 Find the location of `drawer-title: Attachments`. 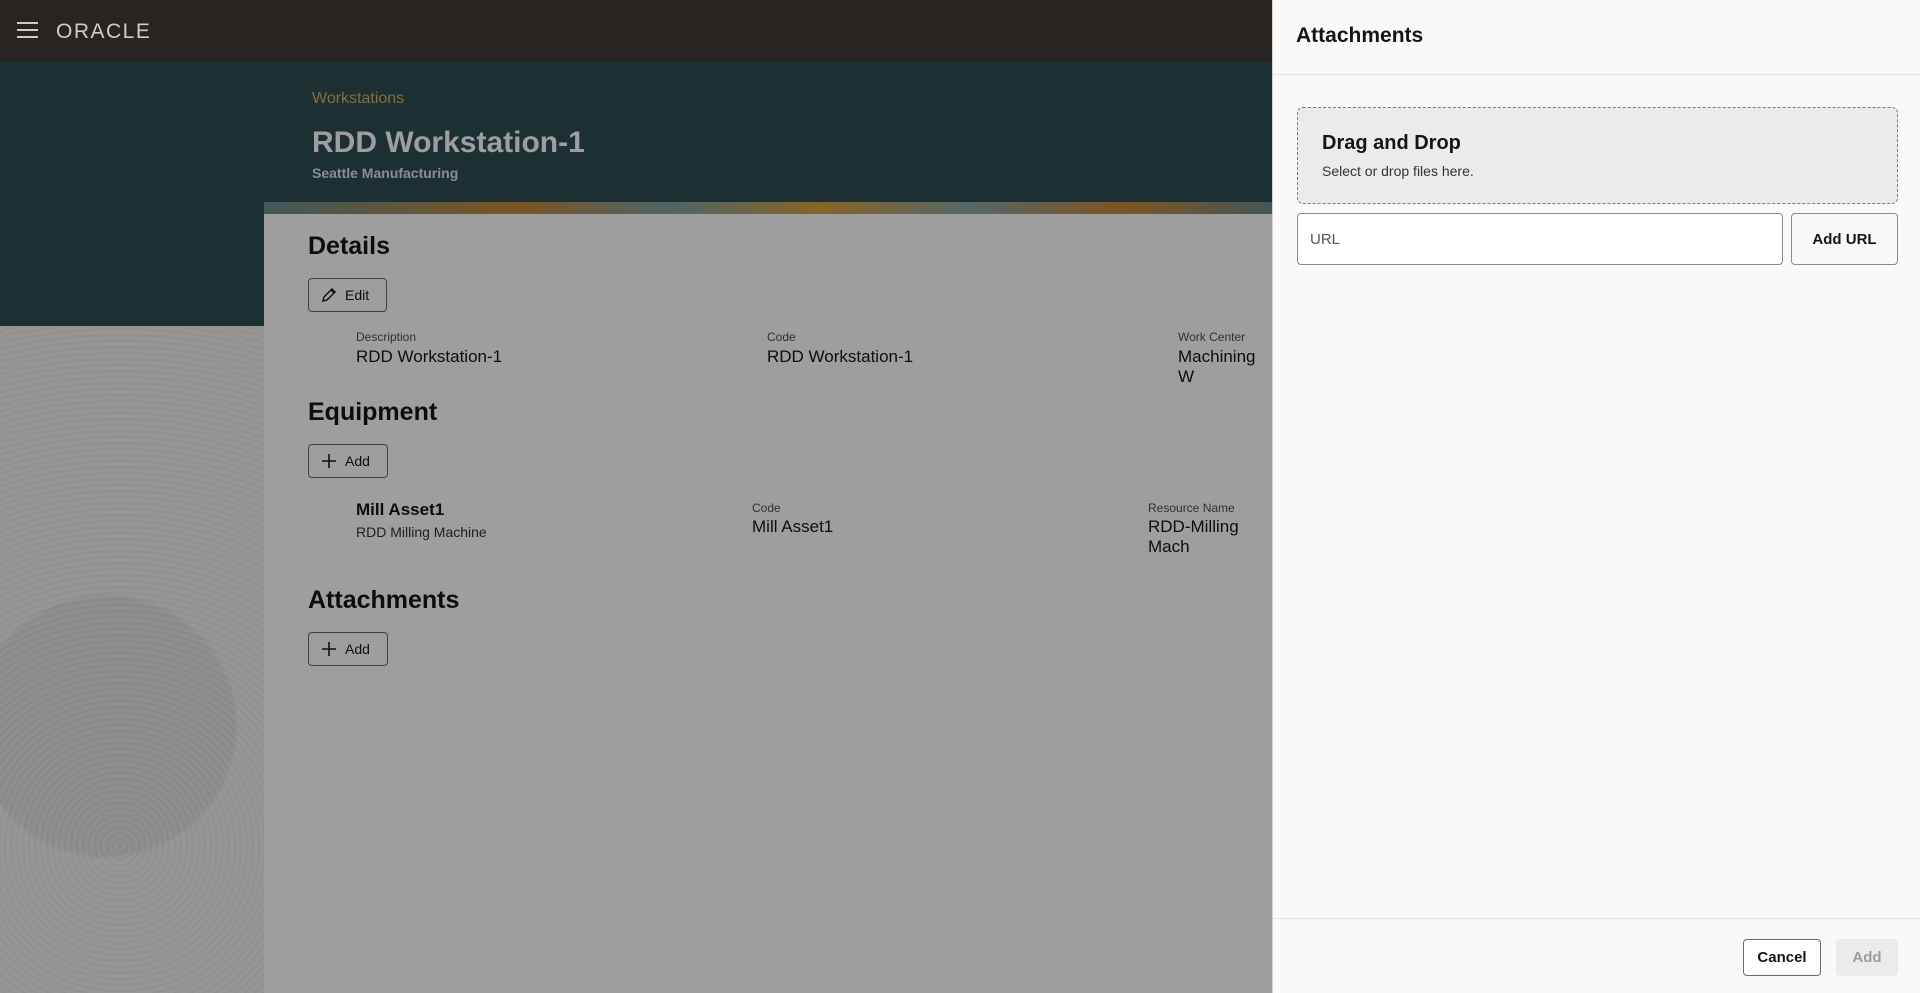

drawer-title: Attachments is located at coordinates (1360, 35).